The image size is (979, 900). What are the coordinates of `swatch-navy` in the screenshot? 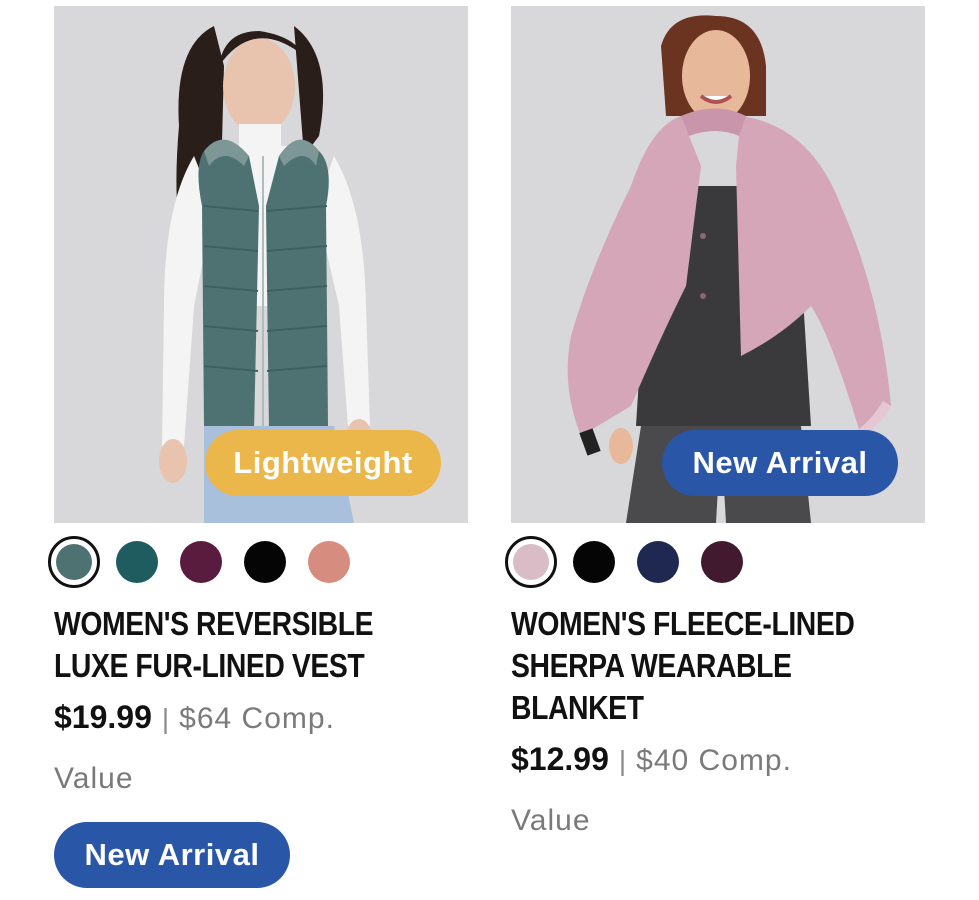 It's located at (658, 562).